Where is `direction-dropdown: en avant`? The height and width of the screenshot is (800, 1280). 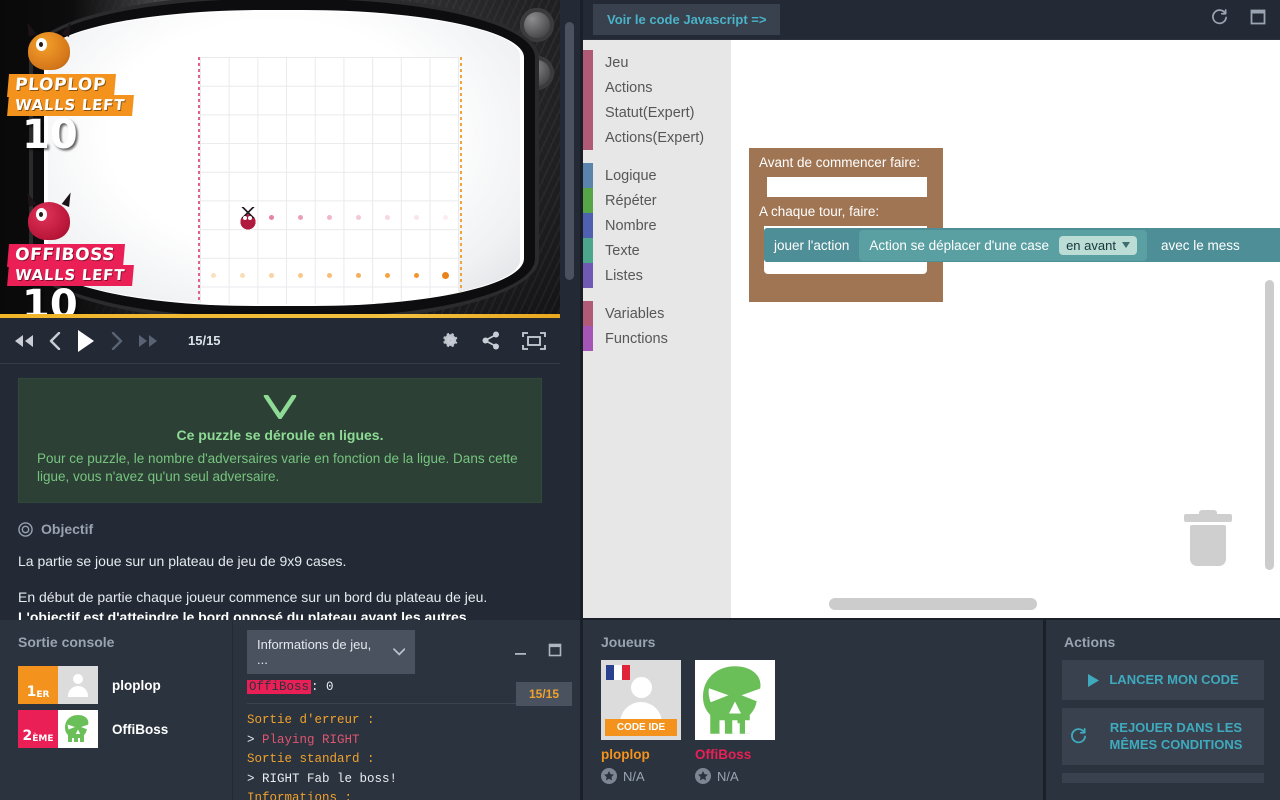 direction-dropdown: en avant is located at coordinates (1098, 245).